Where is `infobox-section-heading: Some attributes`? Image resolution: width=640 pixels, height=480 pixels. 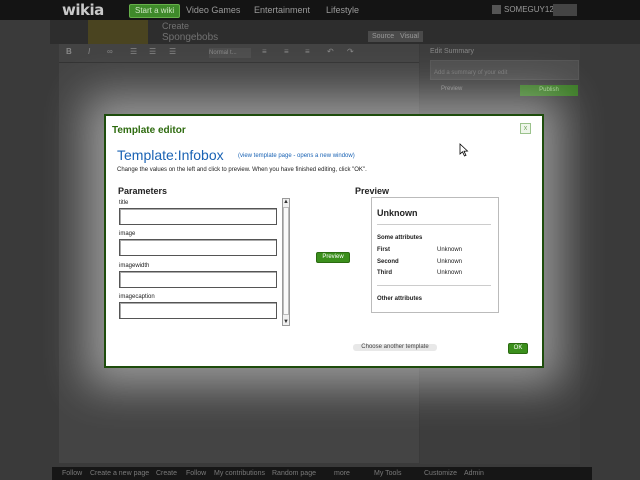
infobox-section-heading: Some attributes is located at coordinates (400, 238).